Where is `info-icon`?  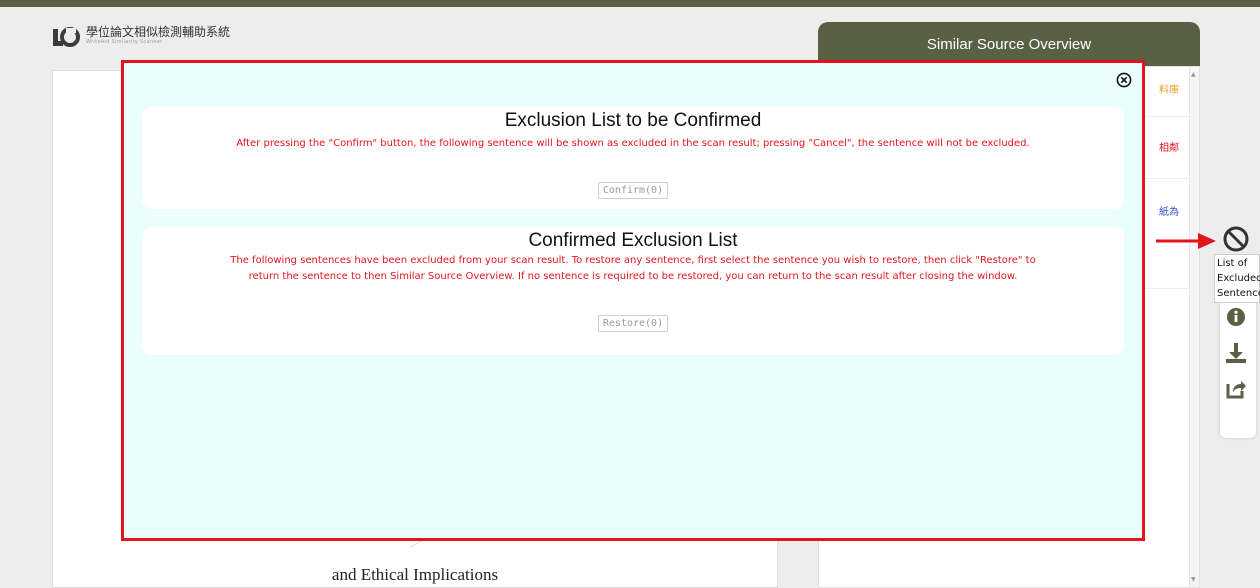 info-icon is located at coordinates (1236, 317).